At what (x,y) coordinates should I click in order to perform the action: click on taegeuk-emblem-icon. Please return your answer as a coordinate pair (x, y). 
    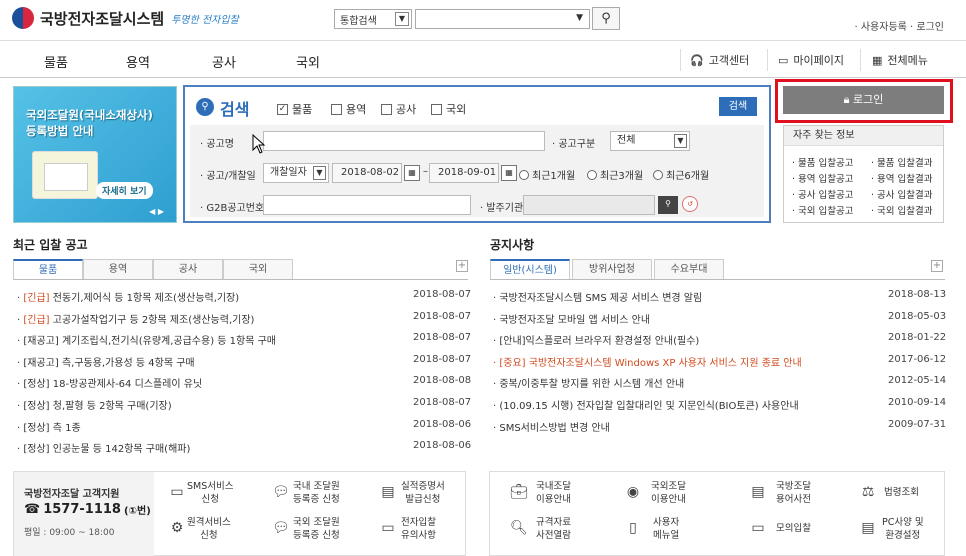
    Looking at the image, I should click on (23, 18).